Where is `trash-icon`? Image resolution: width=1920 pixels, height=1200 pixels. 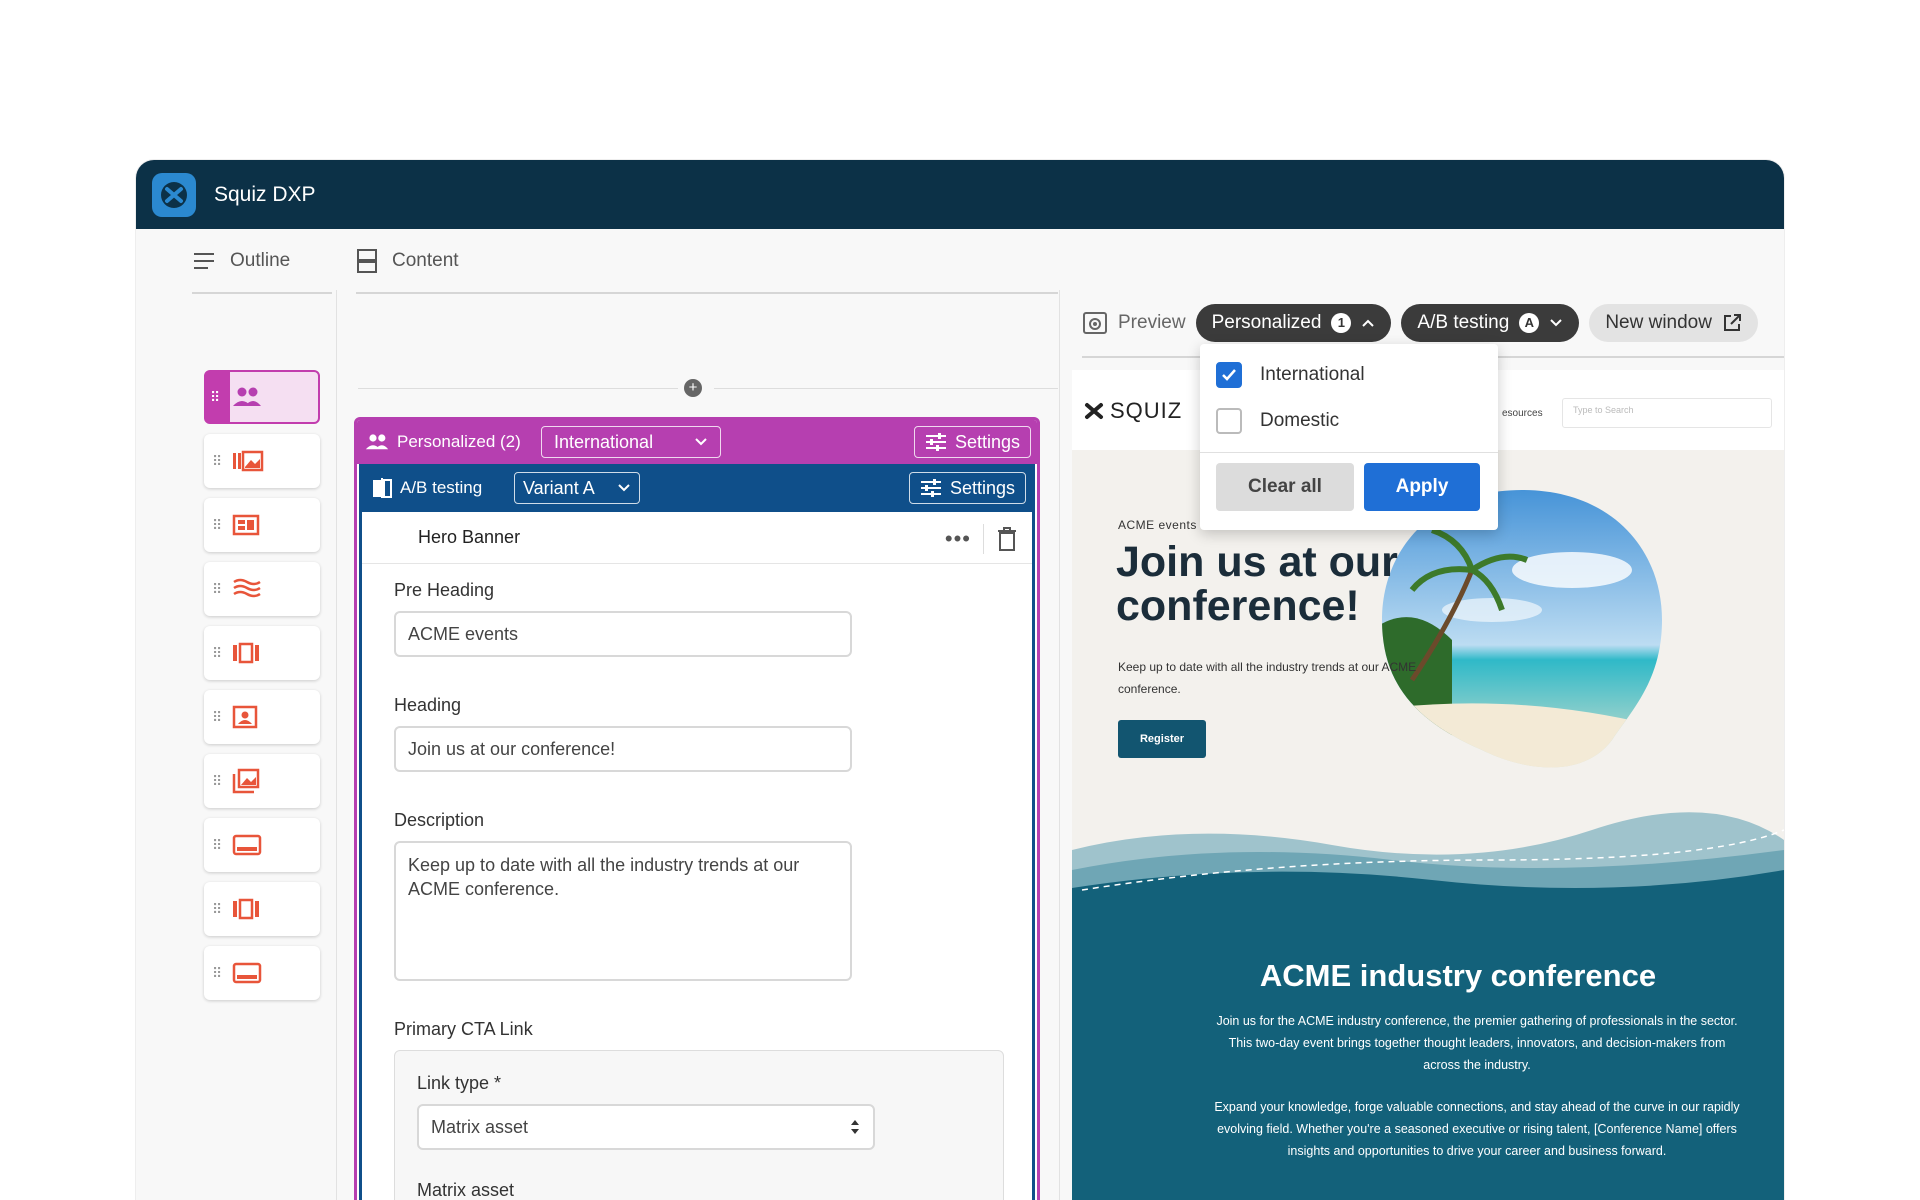
trash-icon is located at coordinates (1007, 539).